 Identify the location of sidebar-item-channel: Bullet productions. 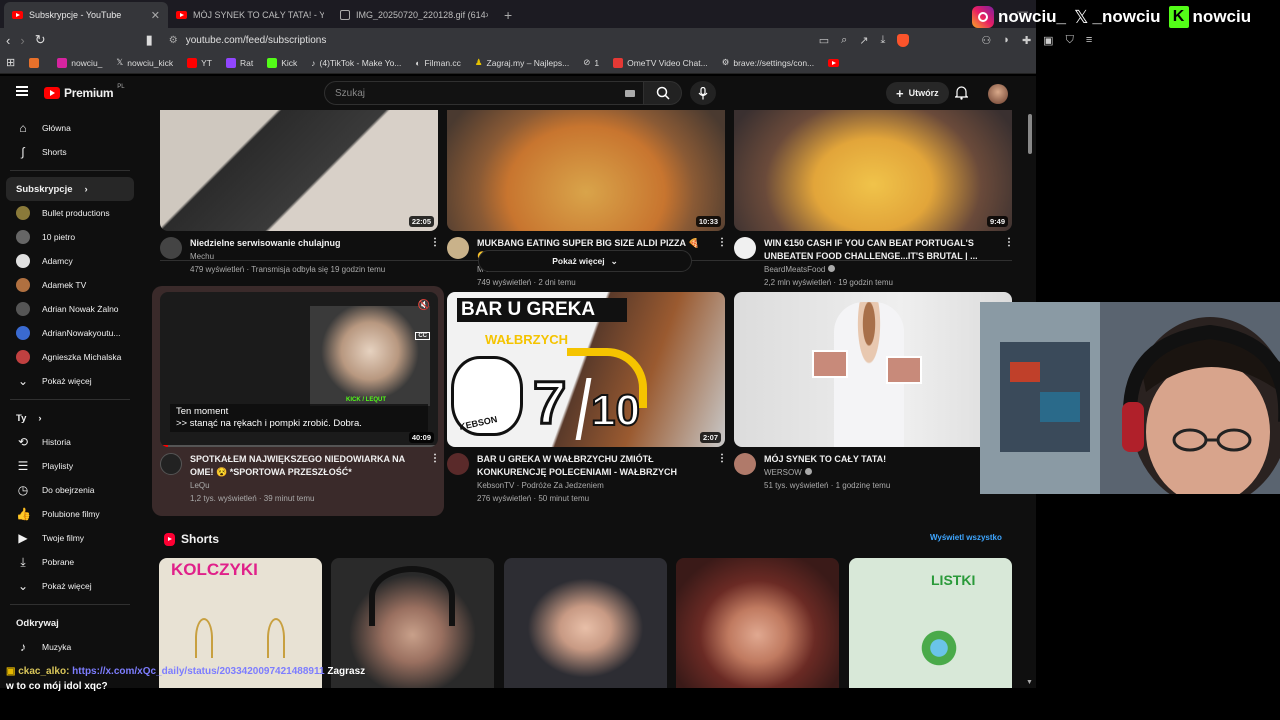
(70, 213).